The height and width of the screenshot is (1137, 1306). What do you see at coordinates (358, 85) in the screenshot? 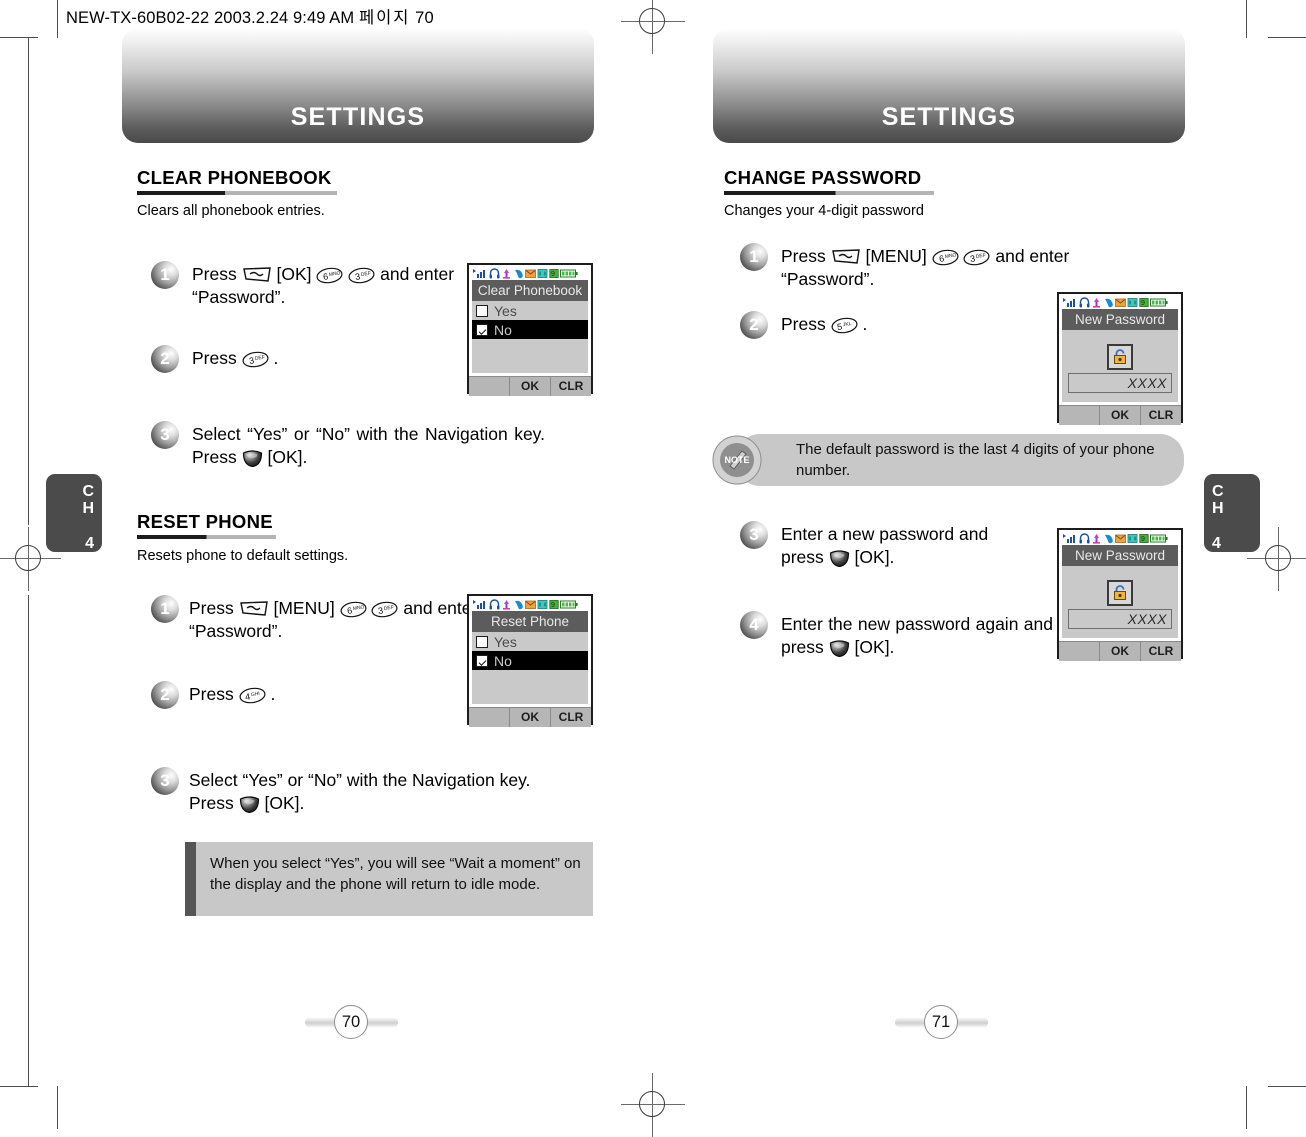
I see `page-header-banner-left: SETTINGS` at bounding box center [358, 85].